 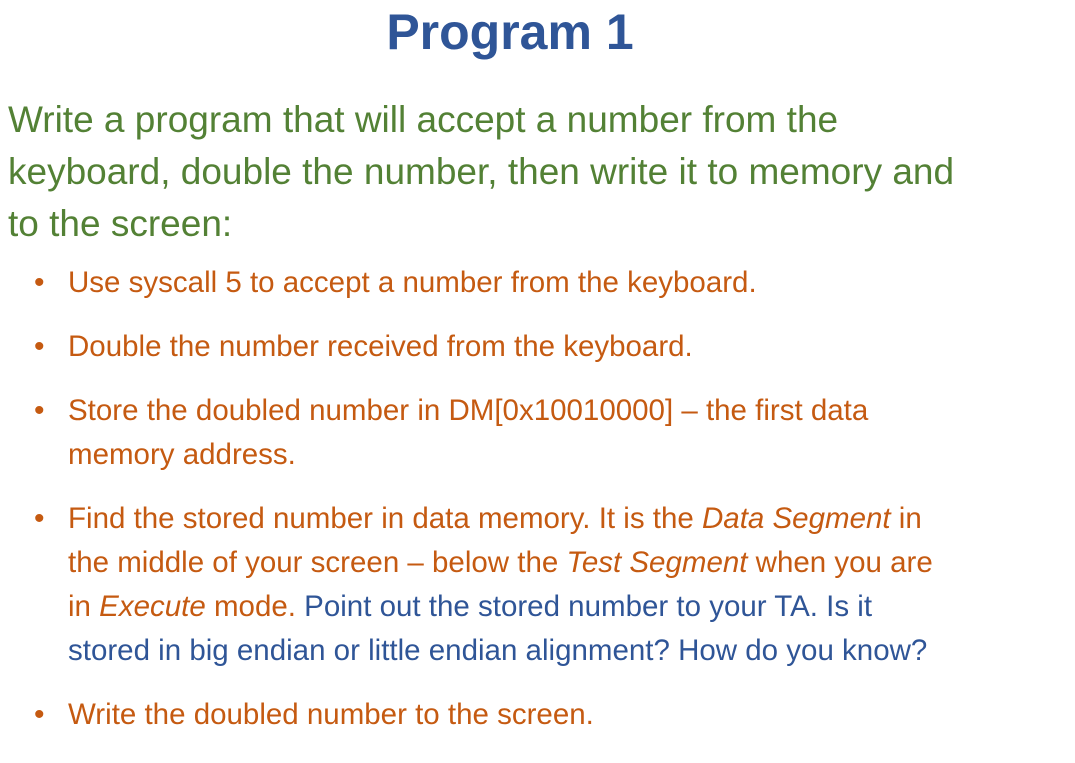 What do you see at coordinates (331, 714) in the screenshot?
I see `text-segment: Write the doubled number to the screen.` at bounding box center [331, 714].